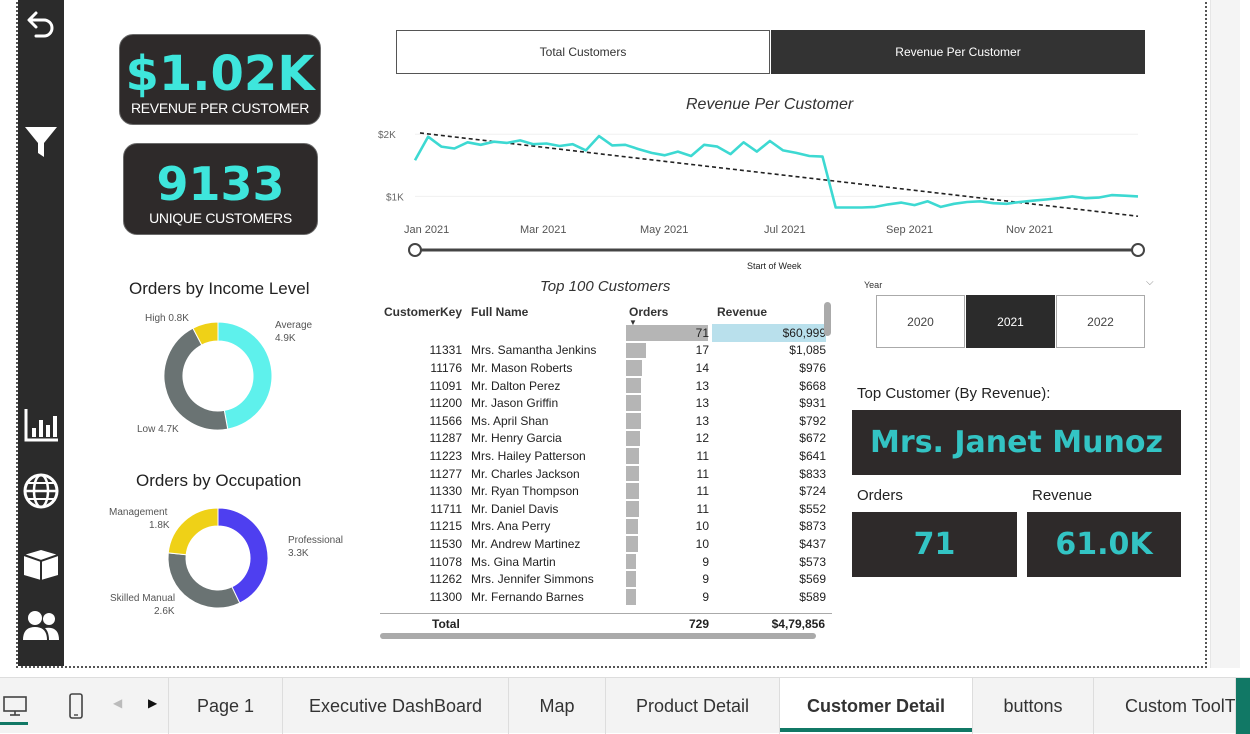  What do you see at coordinates (1010, 321) in the screenshot?
I see `year-option-2021: 2021` at bounding box center [1010, 321].